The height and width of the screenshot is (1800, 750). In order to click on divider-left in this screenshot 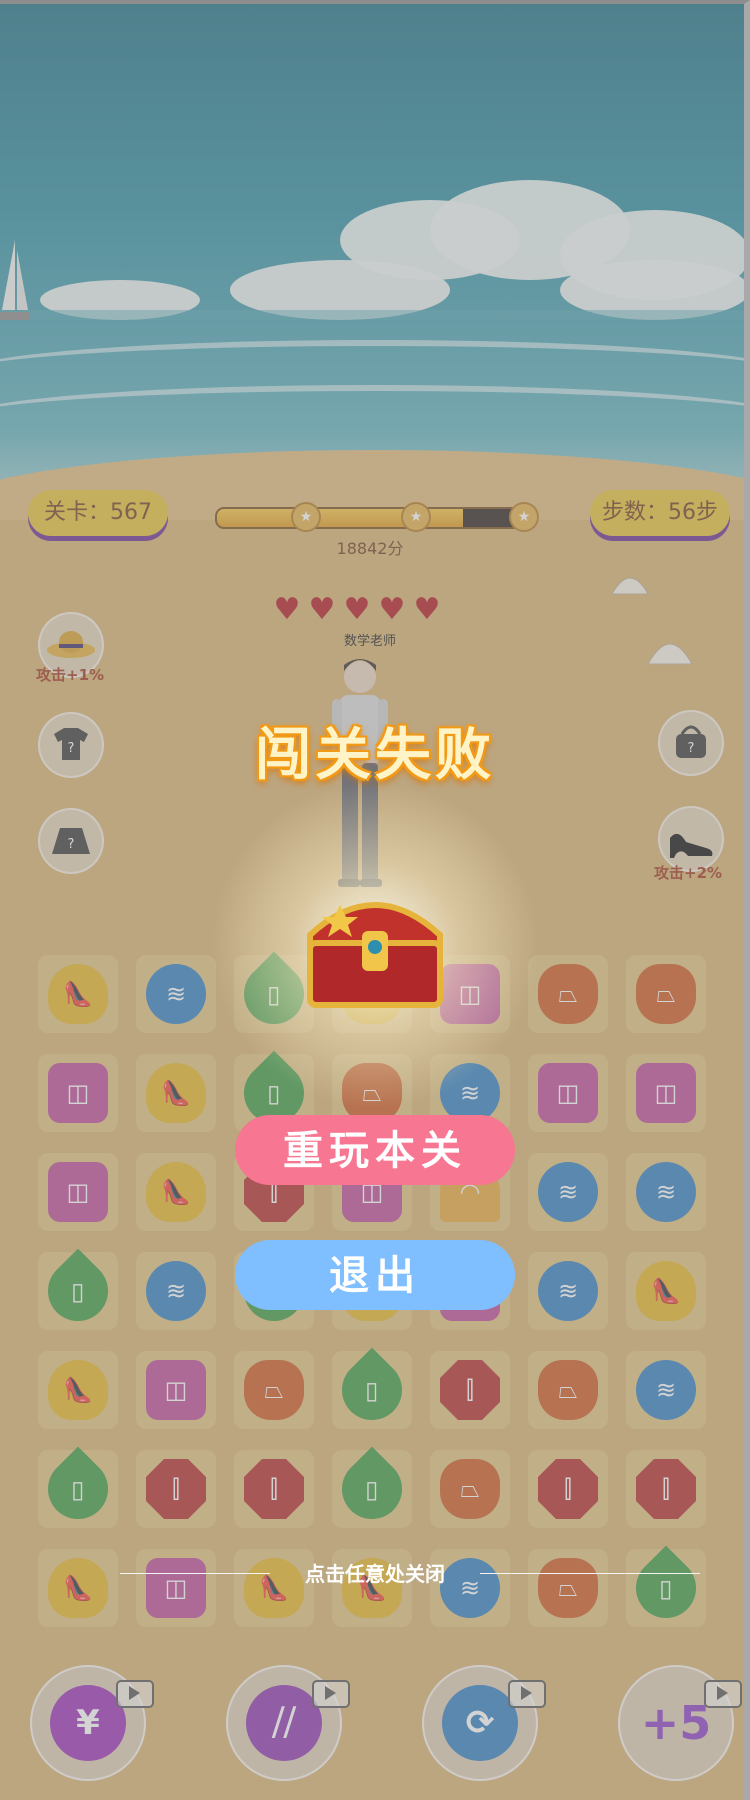, I will do `click(195, 1573)`.